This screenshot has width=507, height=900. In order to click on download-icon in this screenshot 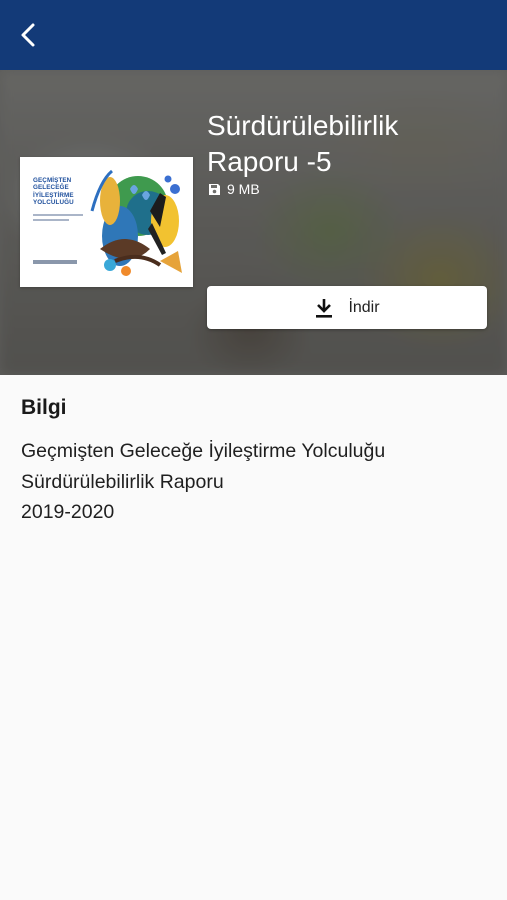, I will do `click(324, 308)`.